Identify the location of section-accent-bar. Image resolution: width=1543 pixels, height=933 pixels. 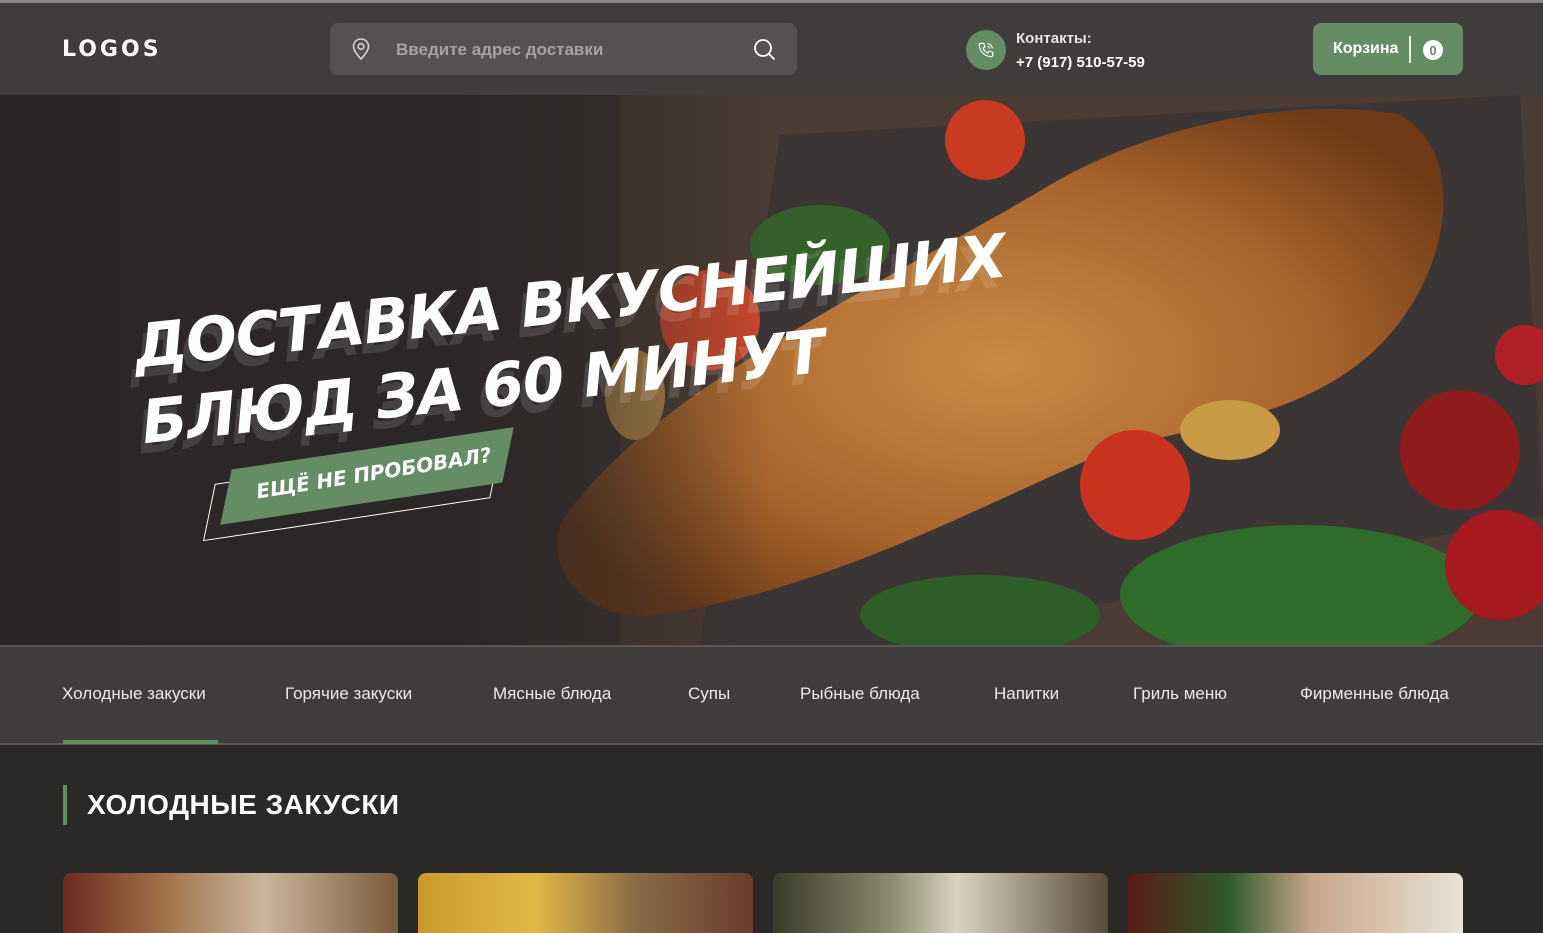
(65, 805).